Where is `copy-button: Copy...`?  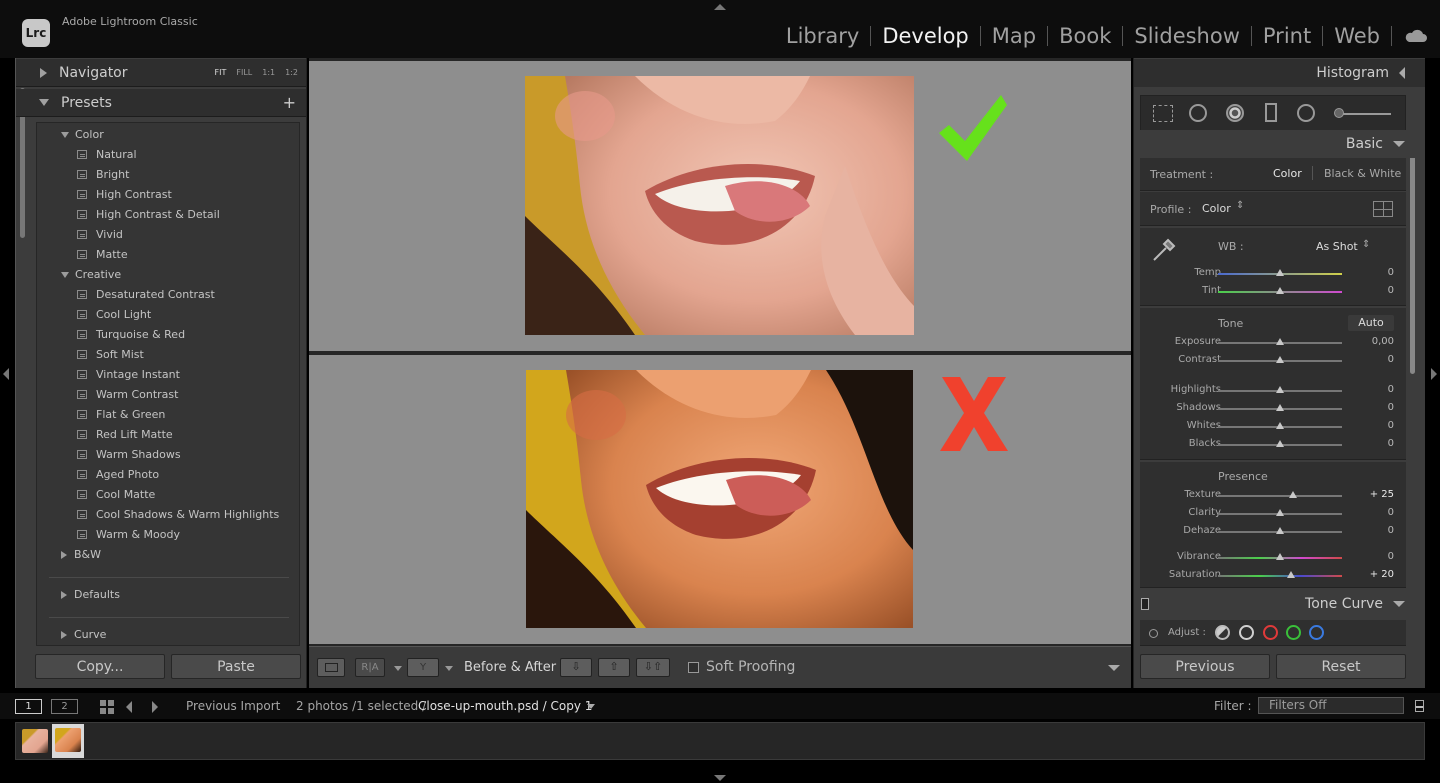
copy-button: Copy... is located at coordinates (100, 666).